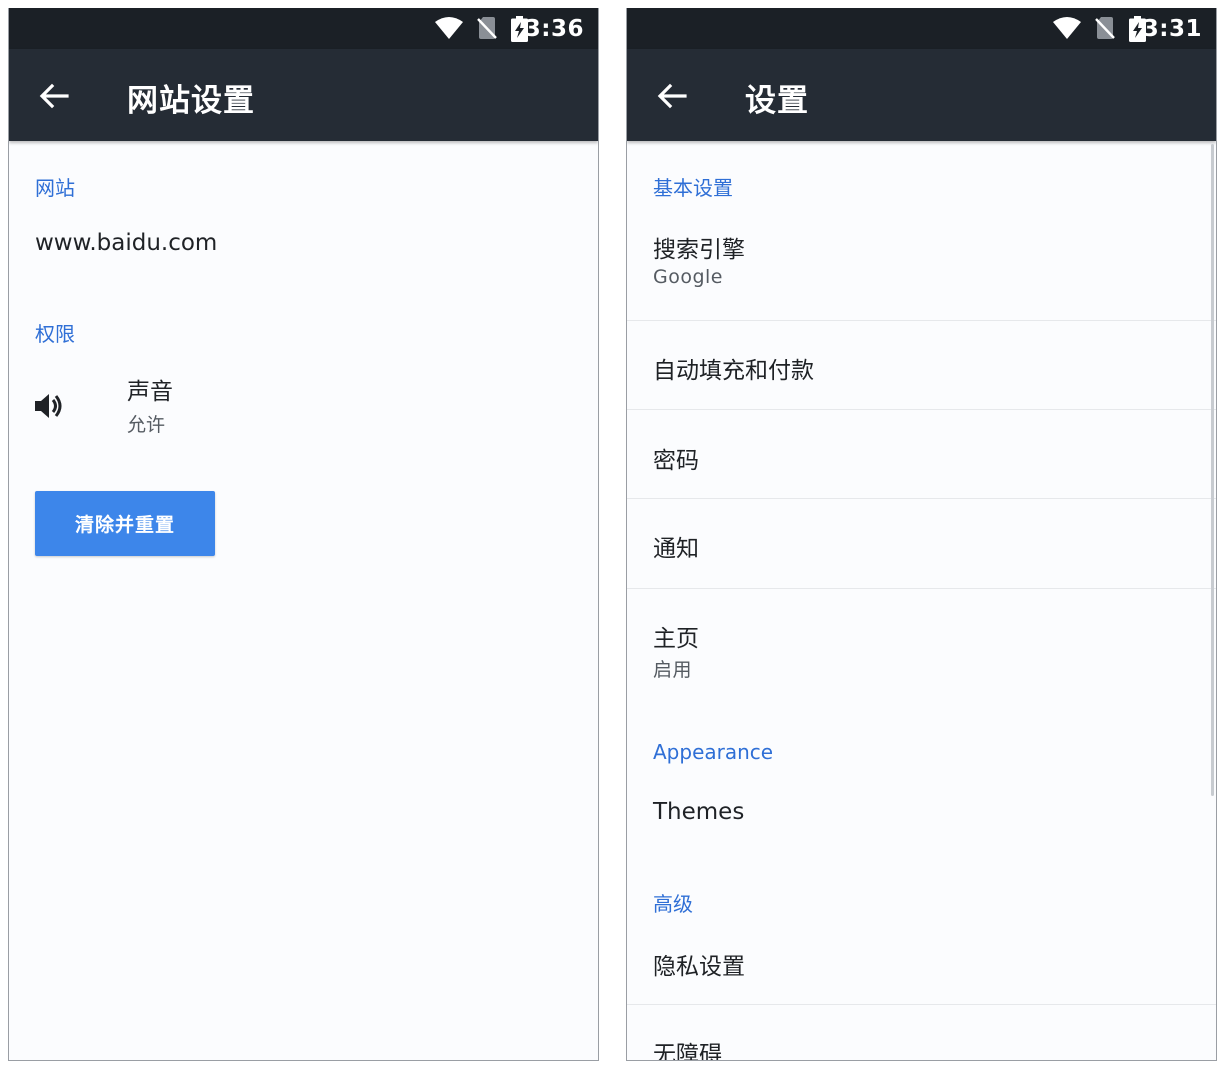 The height and width of the screenshot is (1066, 1220). What do you see at coordinates (676, 546) in the screenshot?
I see `notifications-item: 通知` at bounding box center [676, 546].